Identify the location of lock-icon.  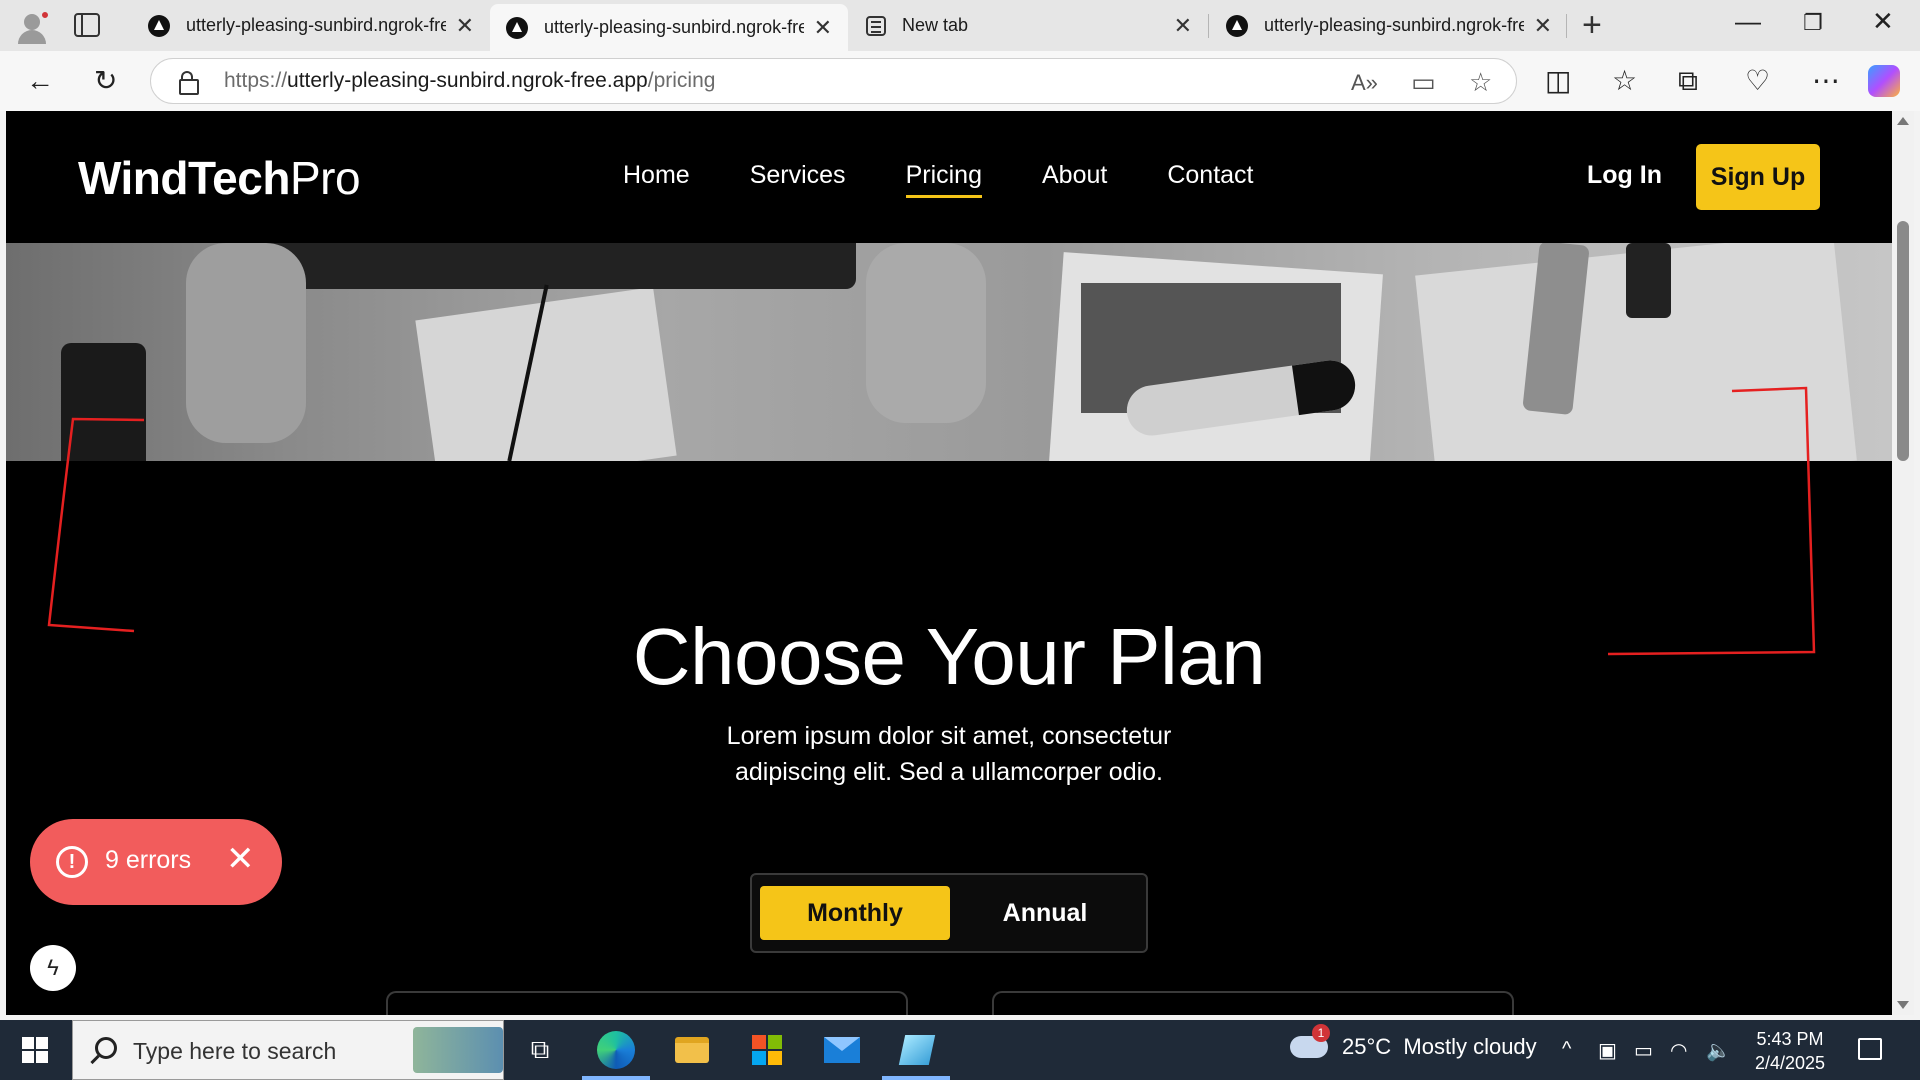
(189, 83).